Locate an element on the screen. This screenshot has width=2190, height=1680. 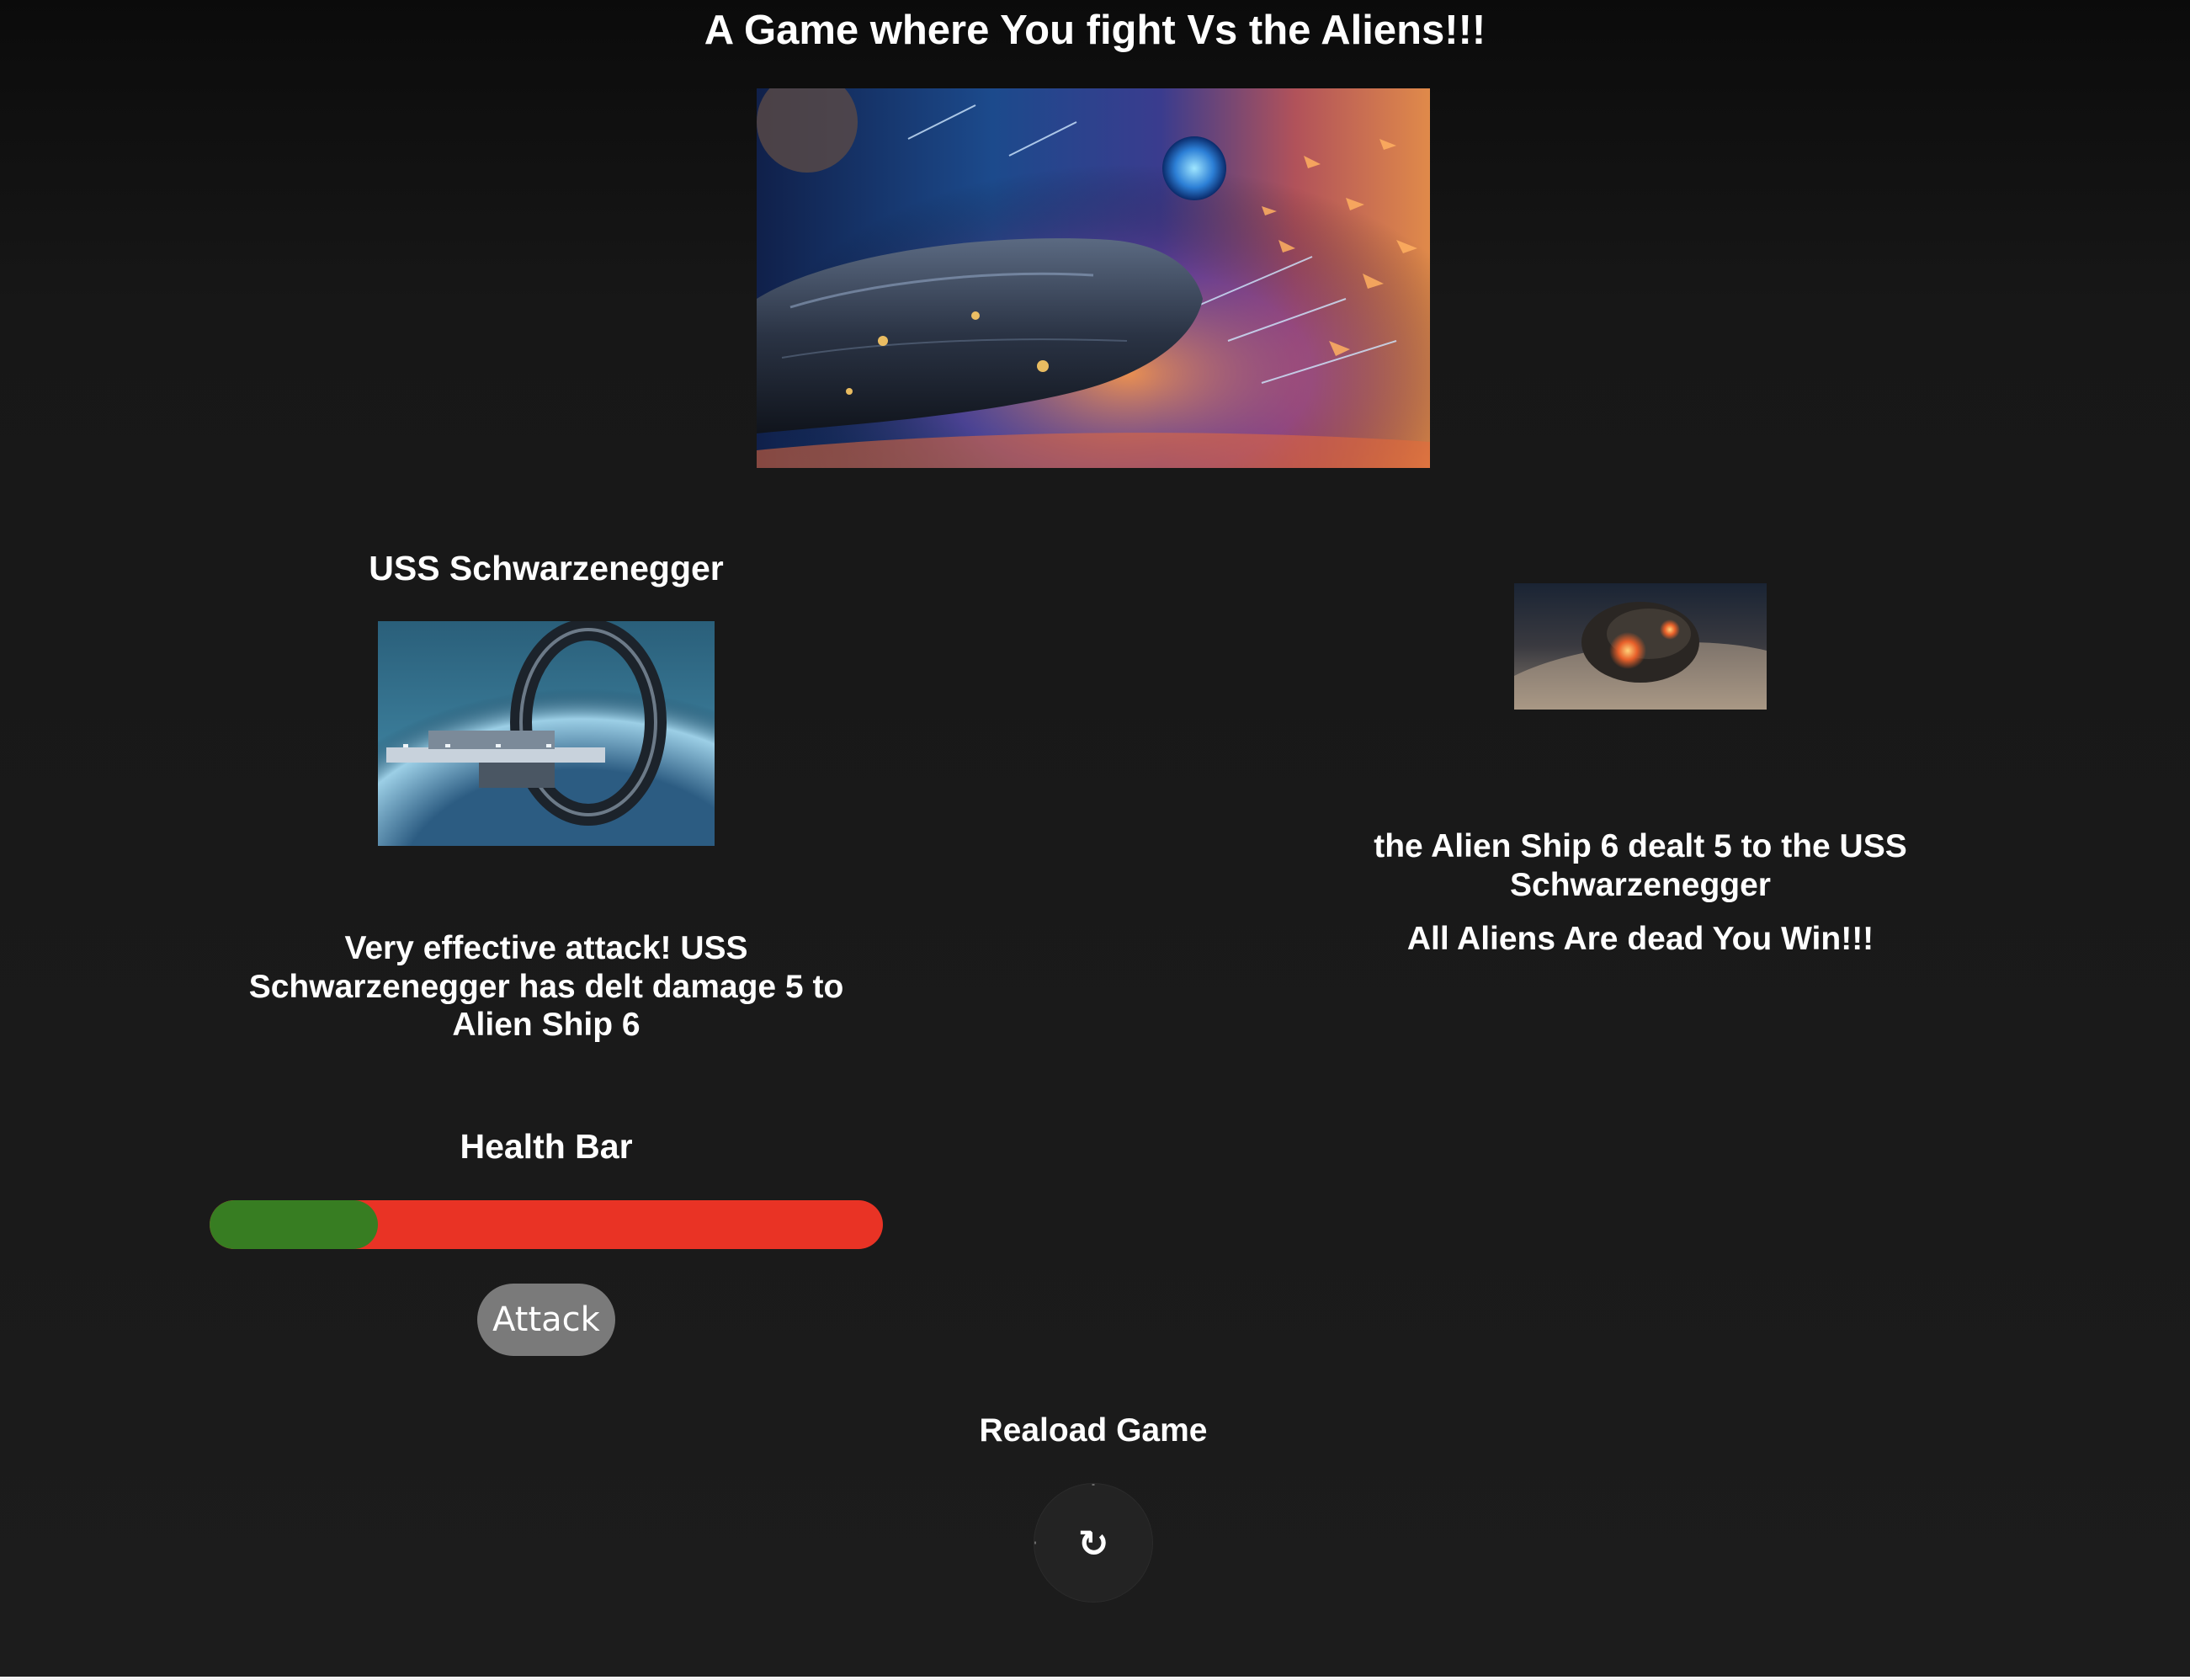
page-bottom-edge is located at coordinates (1095, 1678).